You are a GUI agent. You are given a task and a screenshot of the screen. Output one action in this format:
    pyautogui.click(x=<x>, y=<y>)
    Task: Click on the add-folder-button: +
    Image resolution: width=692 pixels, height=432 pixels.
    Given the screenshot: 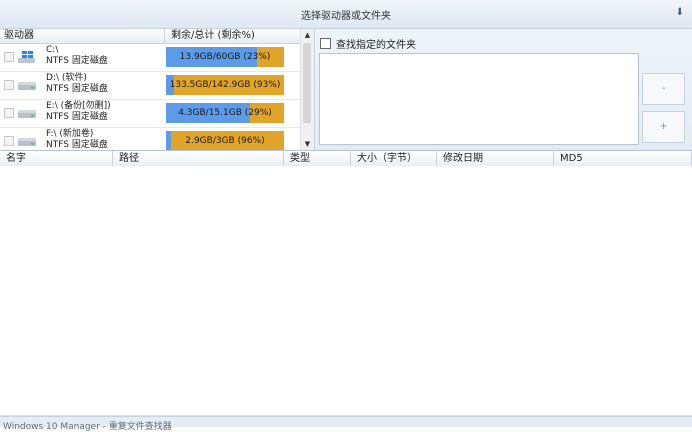 What is the action you would take?
    pyautogui.click(x=663, y=127)
    